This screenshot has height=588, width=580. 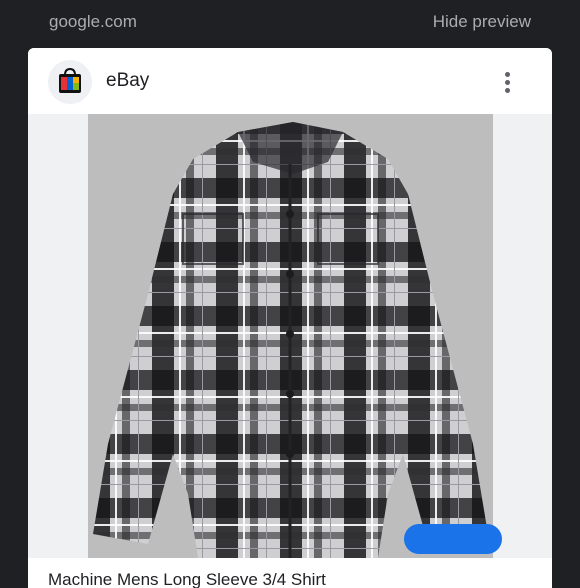 I want to click on visit-button, so click(x=453, y=539).